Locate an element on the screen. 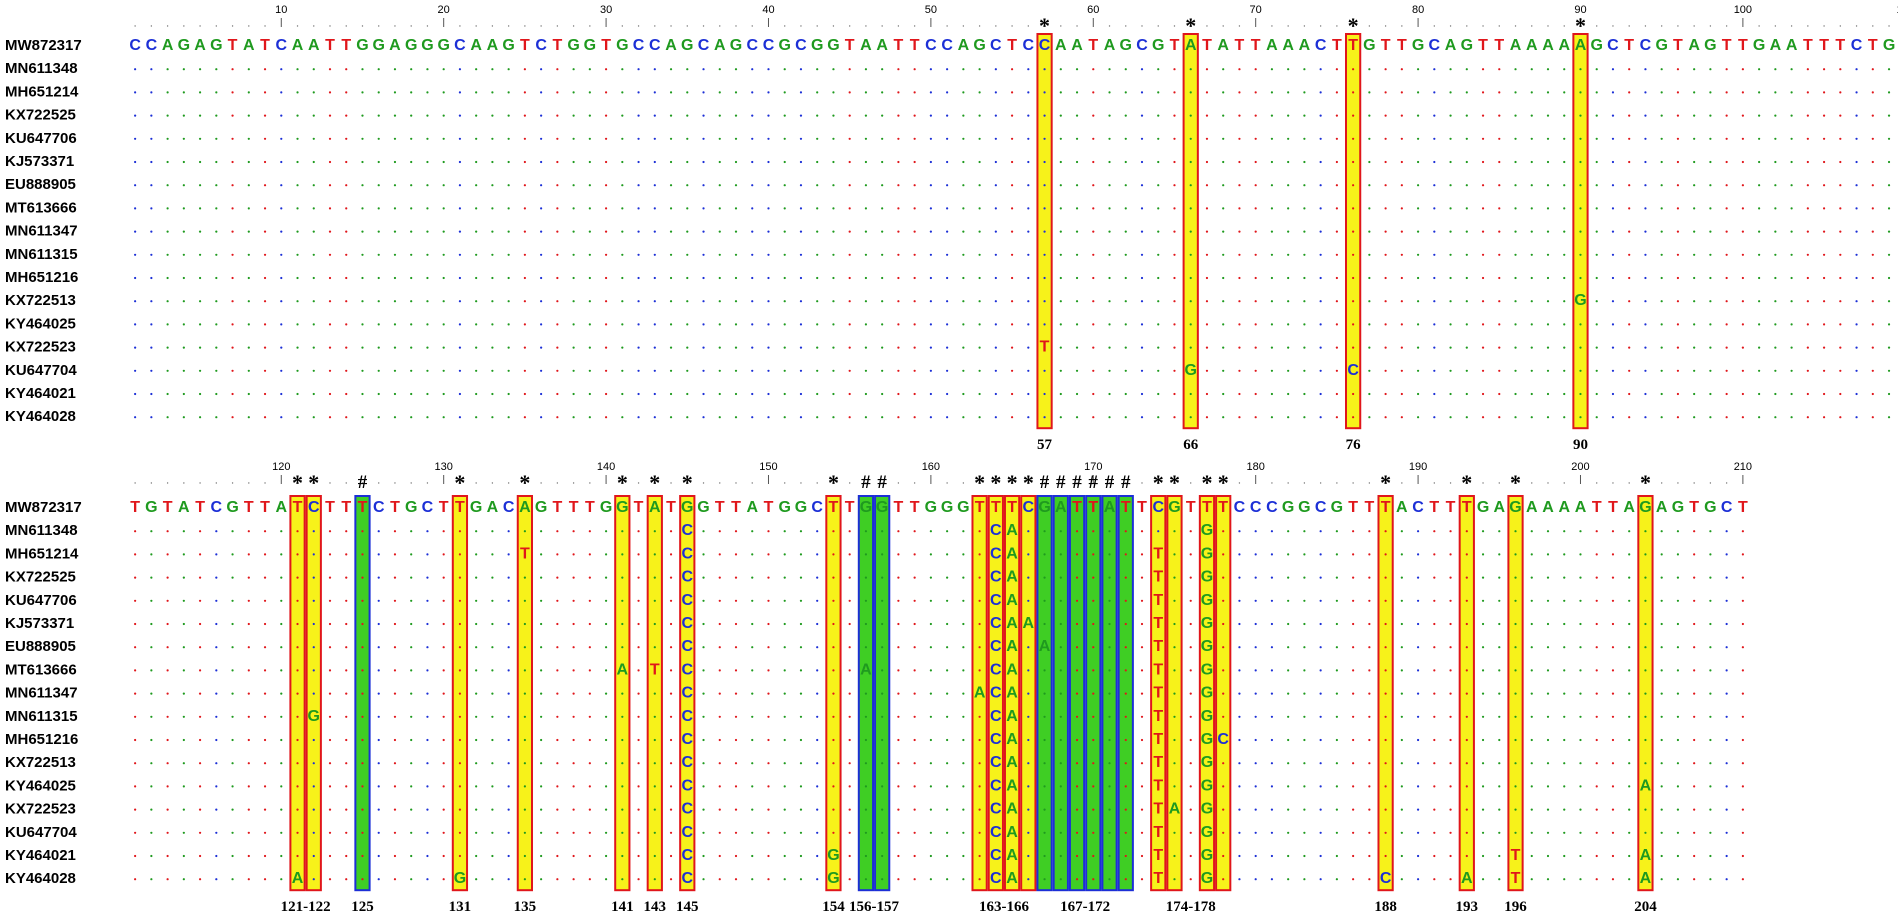  position-label: 125 is located at coordinates (362, 907).